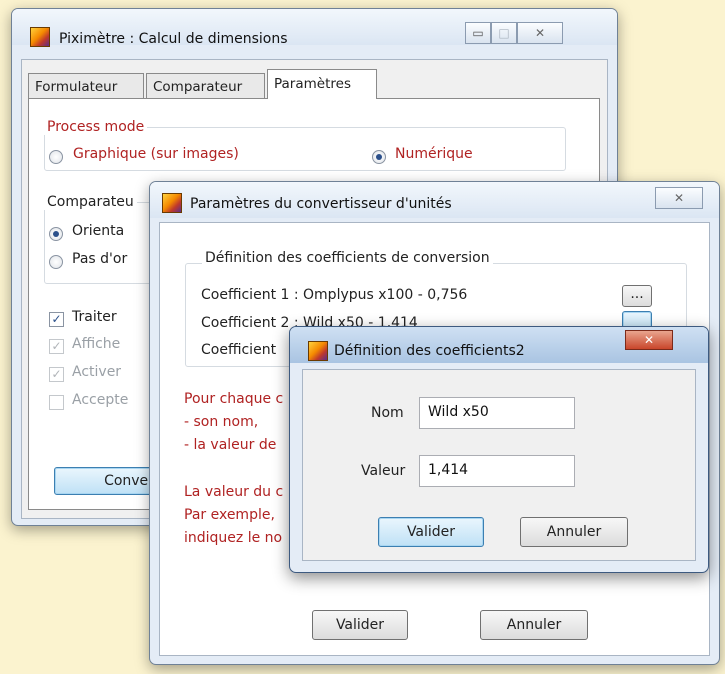  What do you see at coordinates (98, 231) in the screenshot?
I see `radio-orientation-label: Orienta` at bounding box center [98, 231].